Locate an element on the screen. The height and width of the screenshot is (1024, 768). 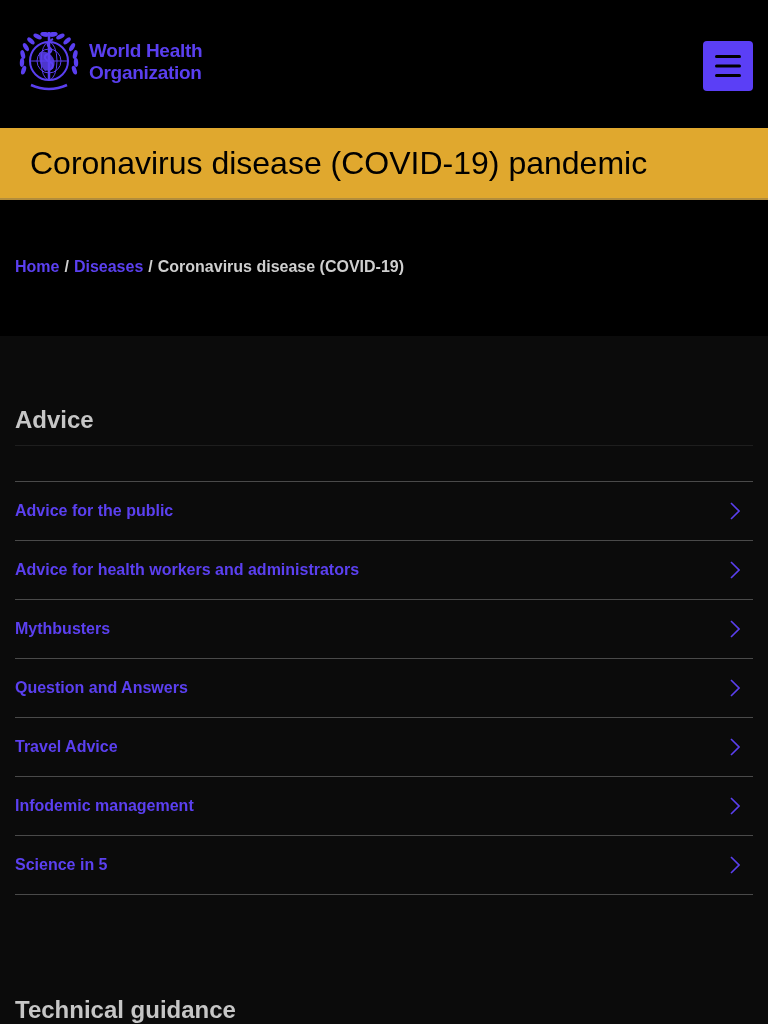
breadcrumb-current: Coronavirus disease (COVID-19) is located at coordinates (281, 267).